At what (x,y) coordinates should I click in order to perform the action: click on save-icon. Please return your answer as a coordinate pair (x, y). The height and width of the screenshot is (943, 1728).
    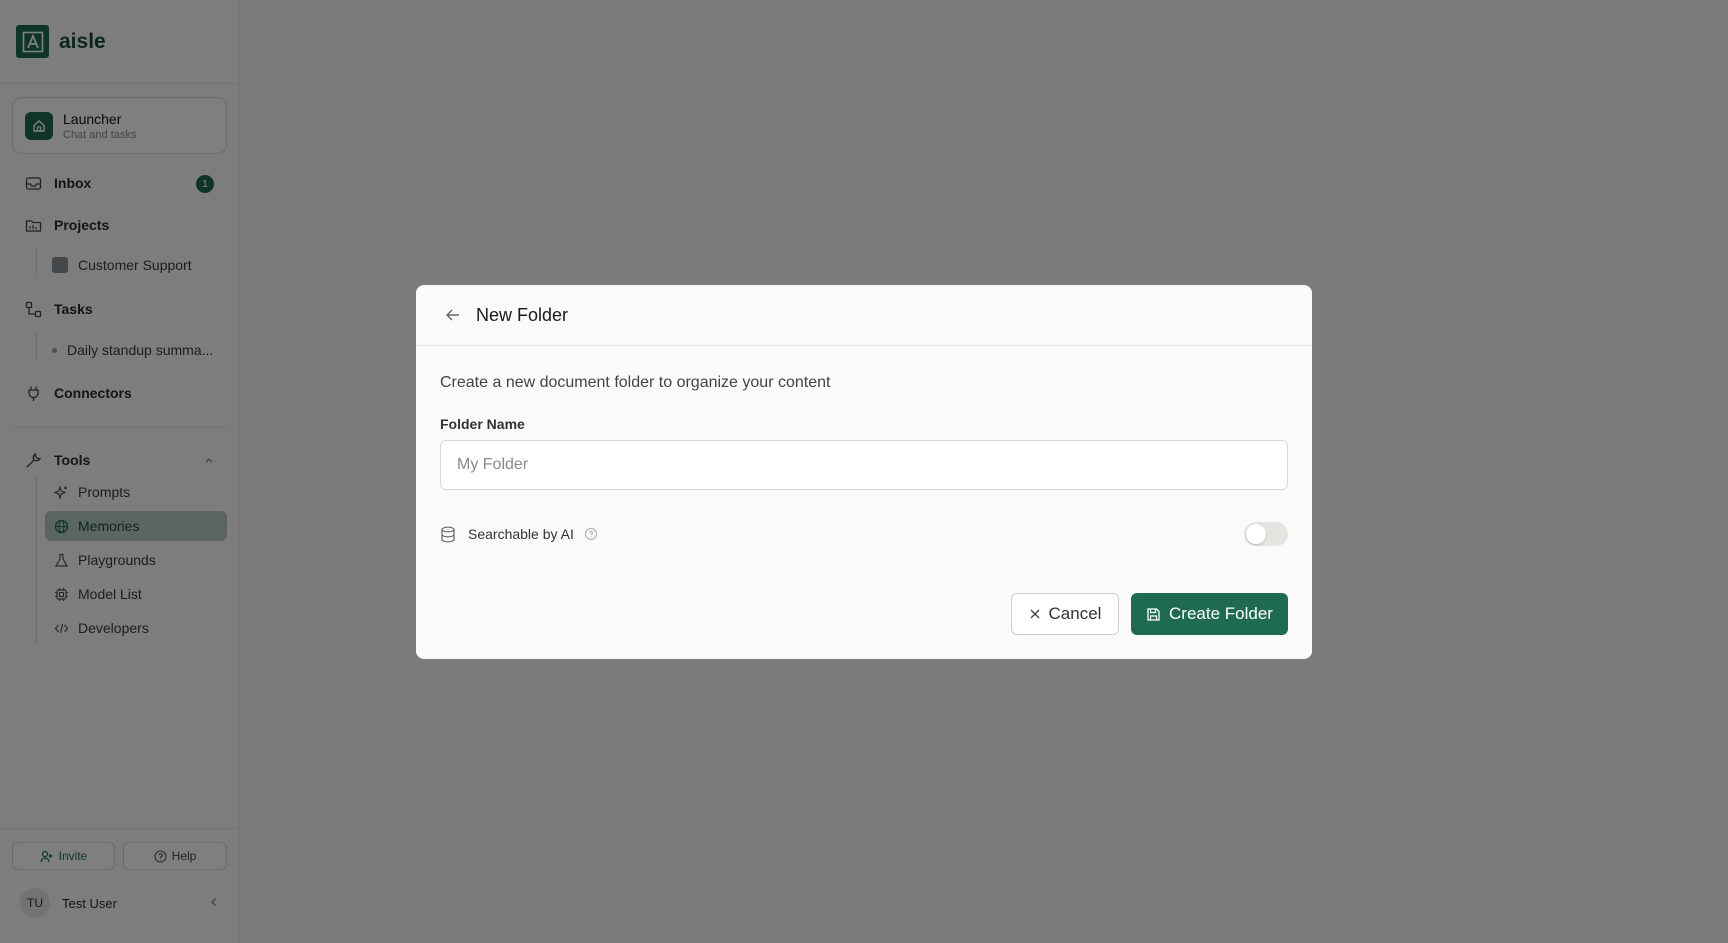
    Looking at the image, I should click on (1153, 614).